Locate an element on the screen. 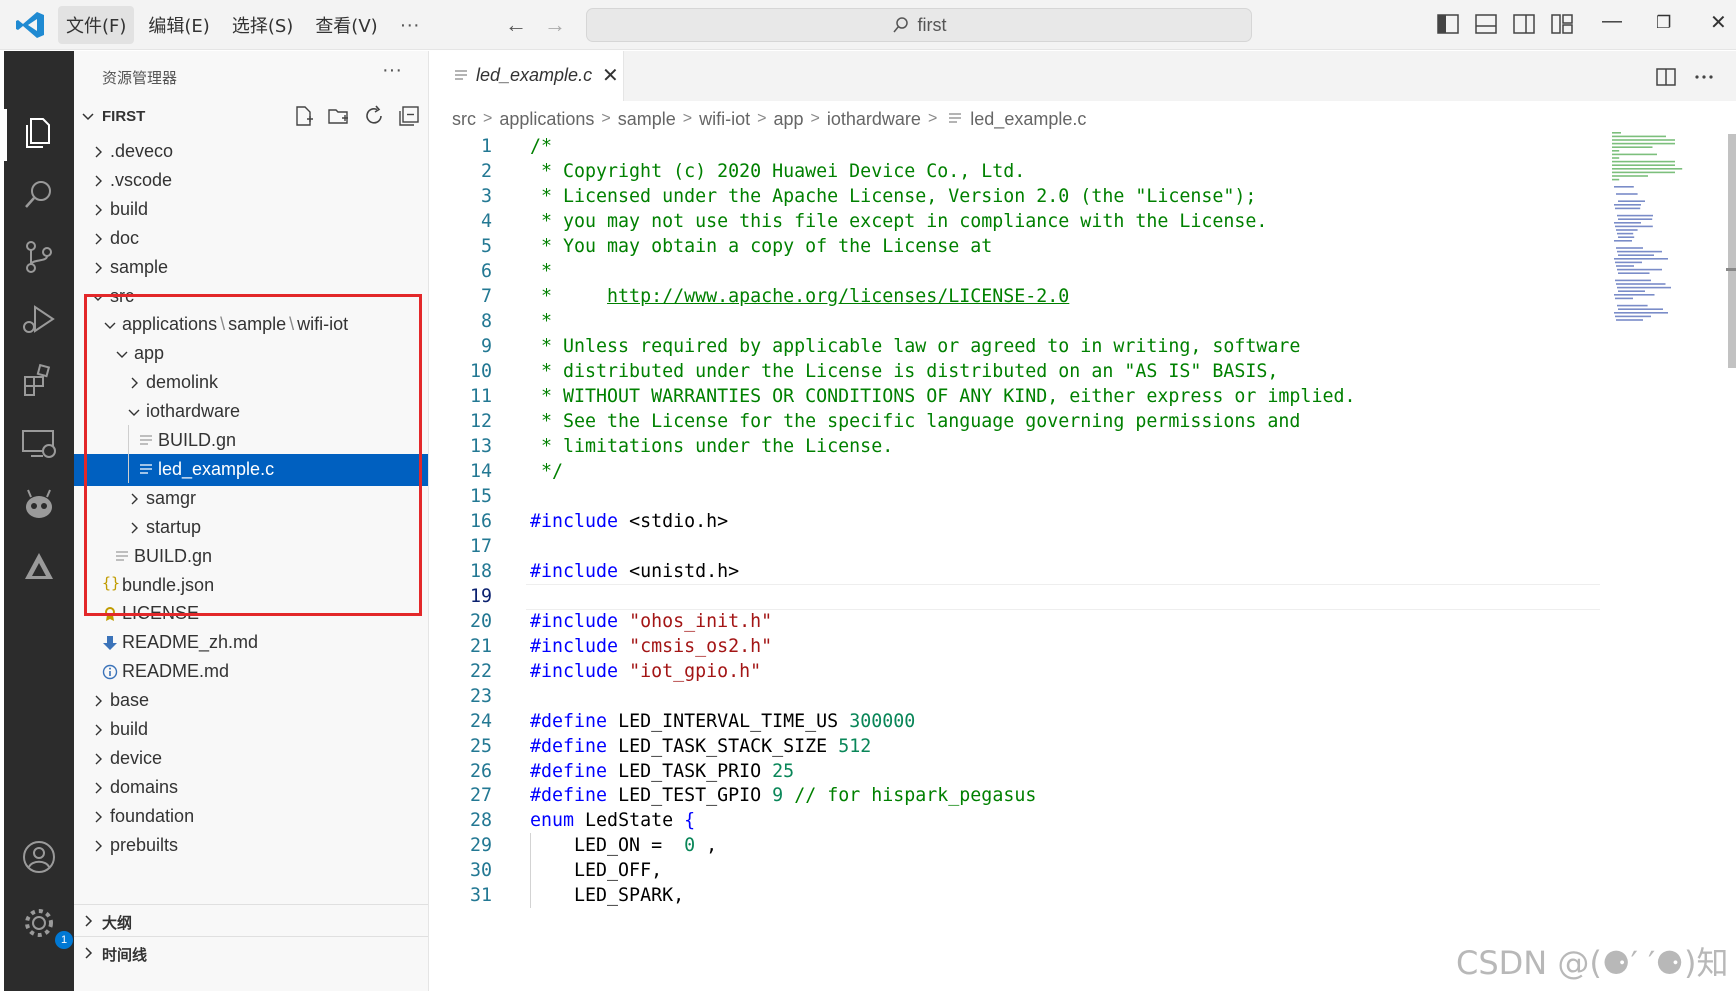 This screenshot has width=1736, height=991. manage-settings-button: 1 is located at coordinates (46, 926).